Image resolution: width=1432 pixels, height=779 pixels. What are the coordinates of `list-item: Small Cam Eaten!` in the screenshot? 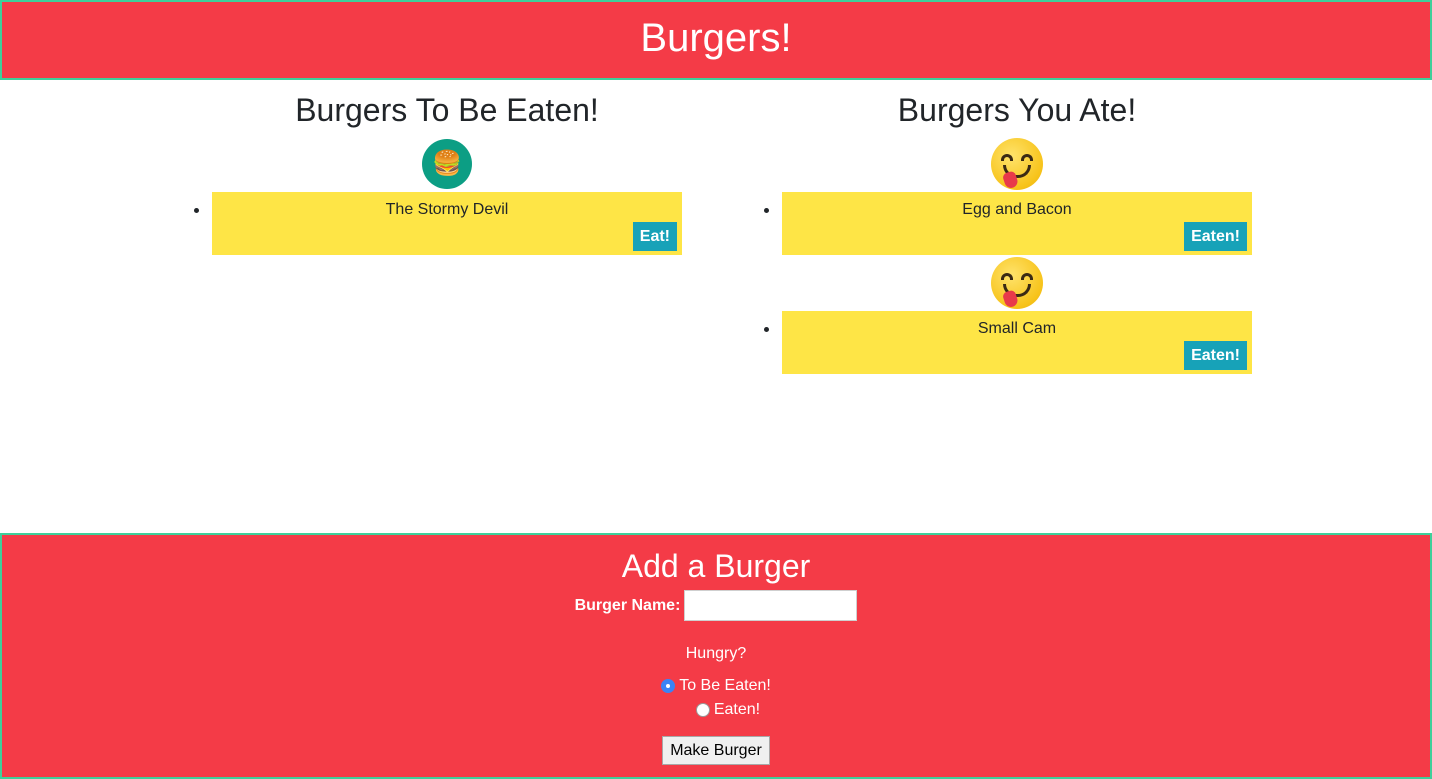 It's located at (1008, 314).